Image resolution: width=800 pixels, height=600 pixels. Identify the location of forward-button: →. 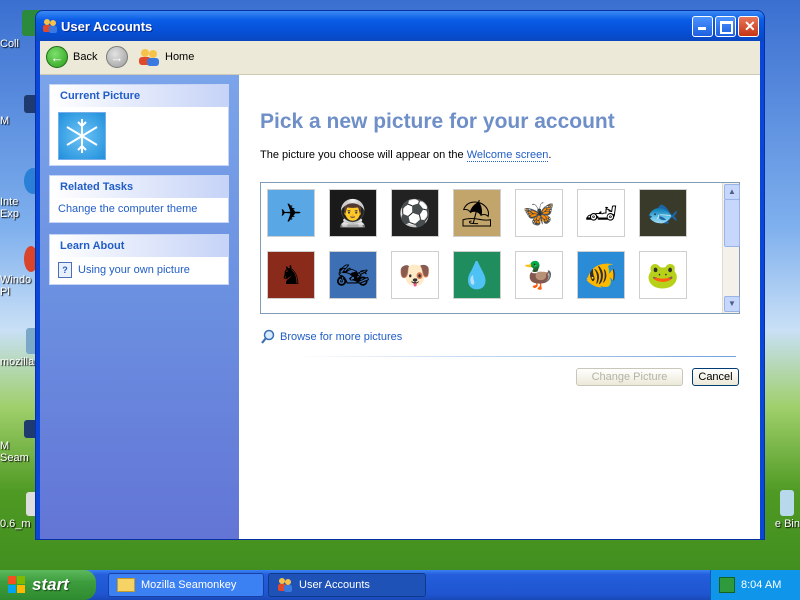
(117, 57).